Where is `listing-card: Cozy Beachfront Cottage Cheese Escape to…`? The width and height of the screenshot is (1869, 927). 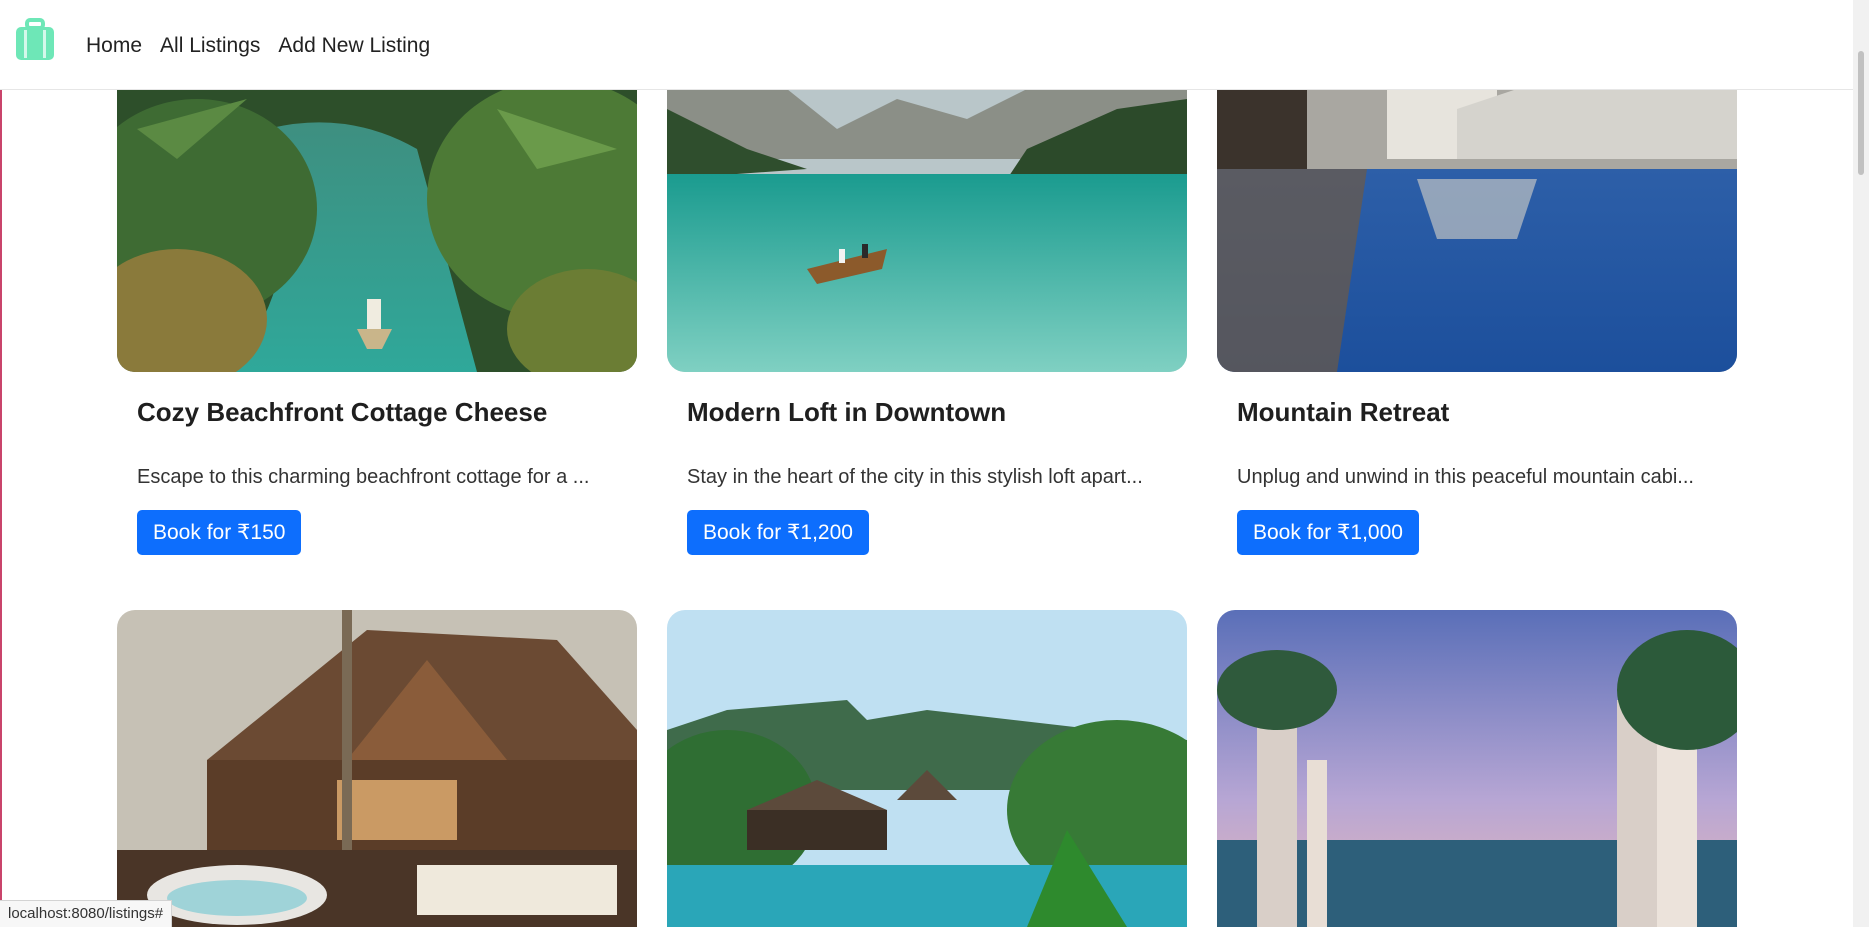 listing-card: Cozy Beachfront Cottage Cheese Escape to… is located at coordinates (377, 322).